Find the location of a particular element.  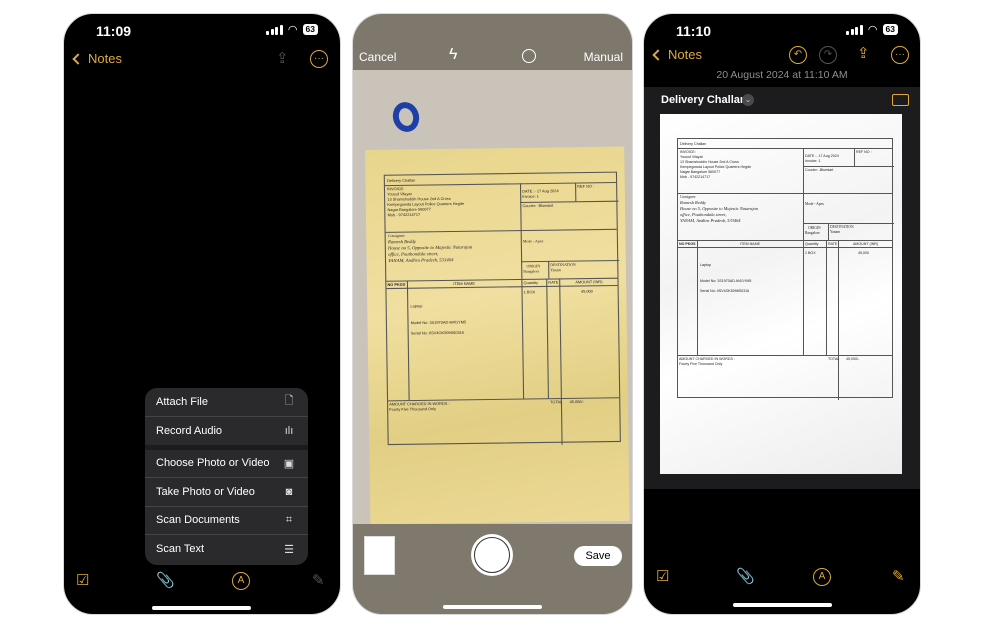

sender-line: Mob - 9742214717 is located at coordinates (404, 215).